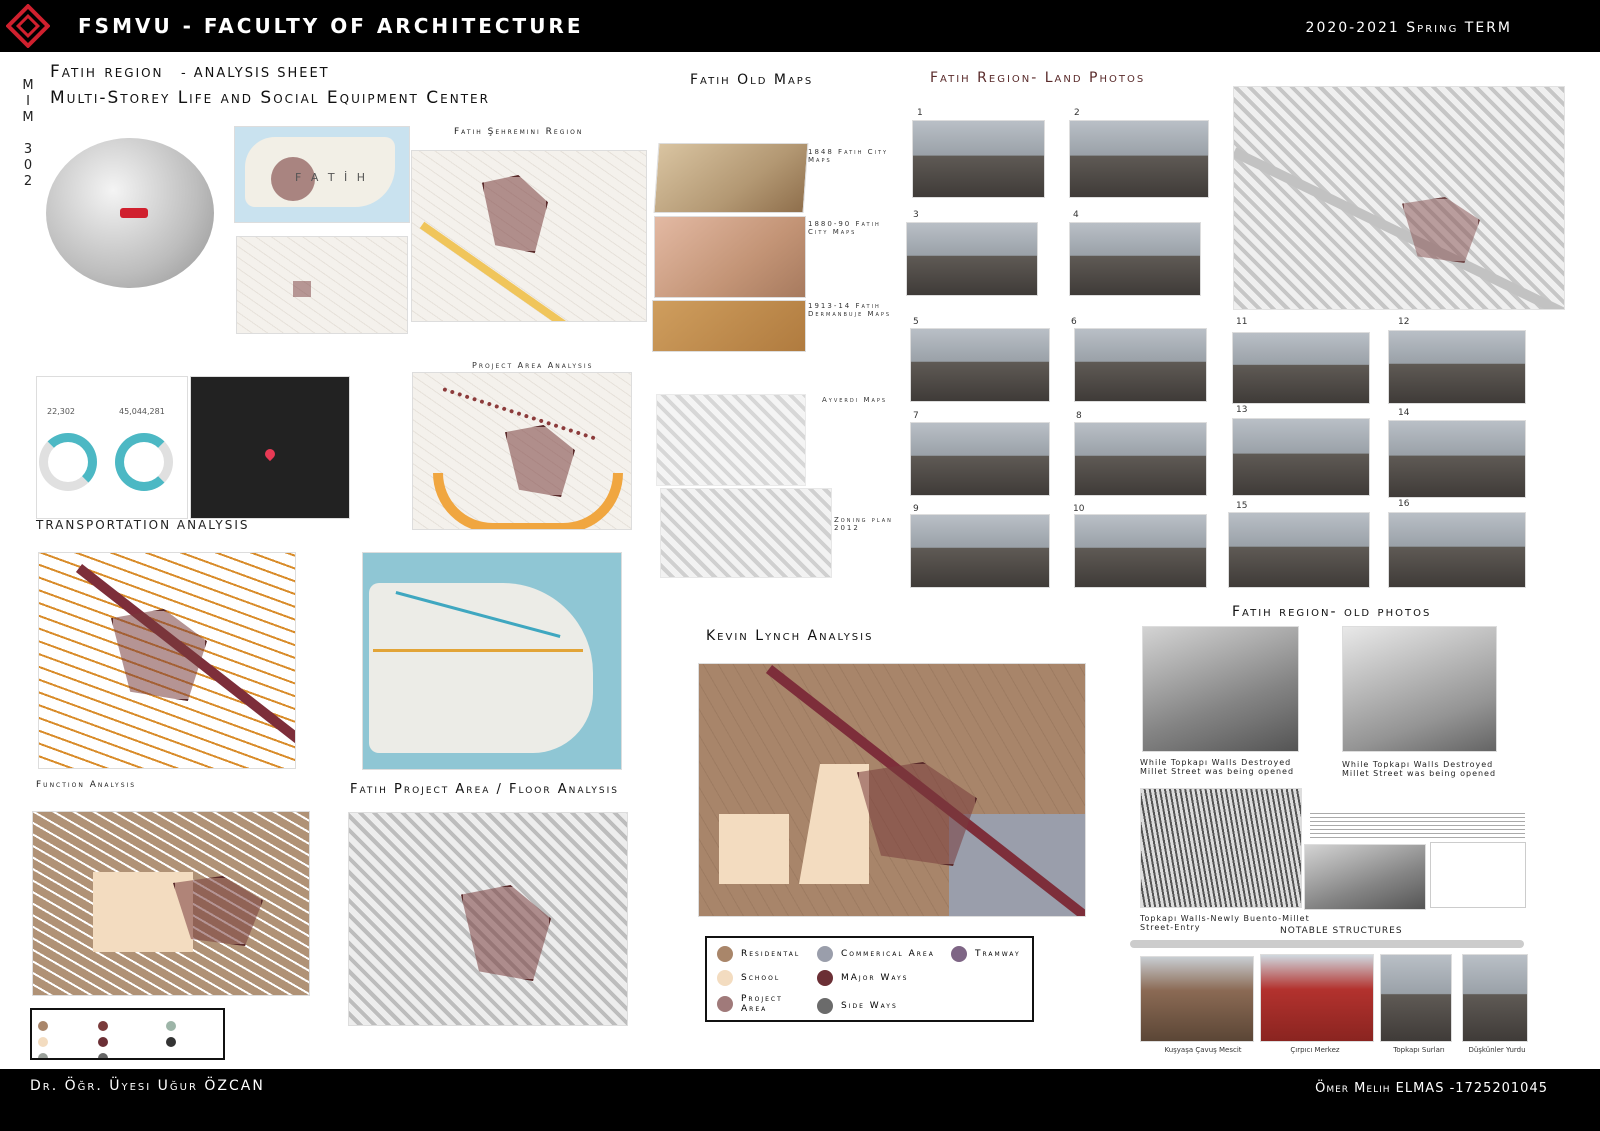 The width and height of the screenshot is (1600, 1131). I want to click on location-pin-icon, so click(270, 454).